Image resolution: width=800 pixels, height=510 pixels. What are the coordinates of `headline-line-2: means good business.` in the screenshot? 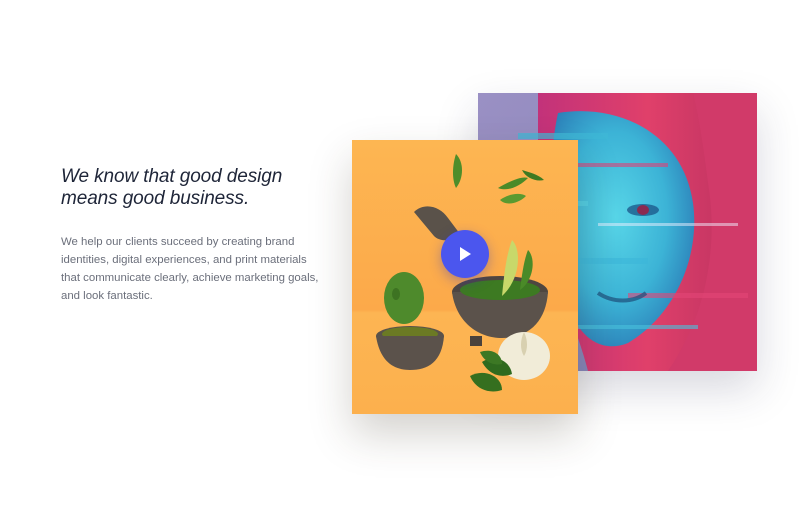 It's located at (155, 198).